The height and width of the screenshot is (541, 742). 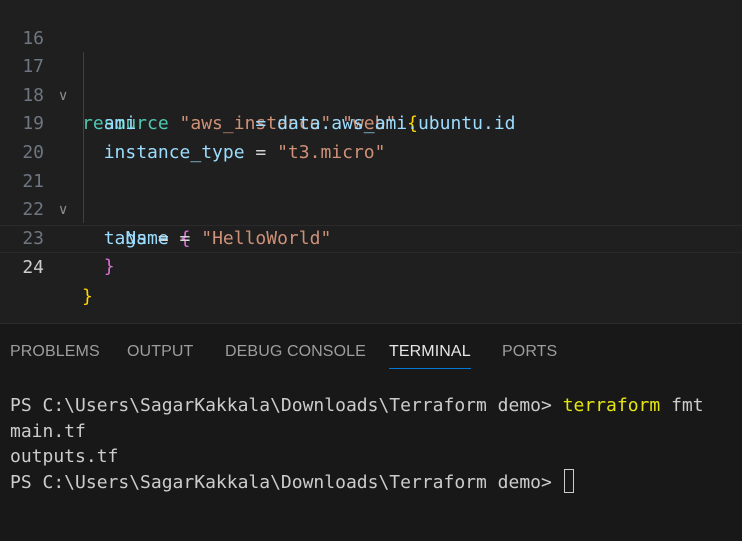 I want to click on editor-line-16: 16, so click(x=371, y=24).